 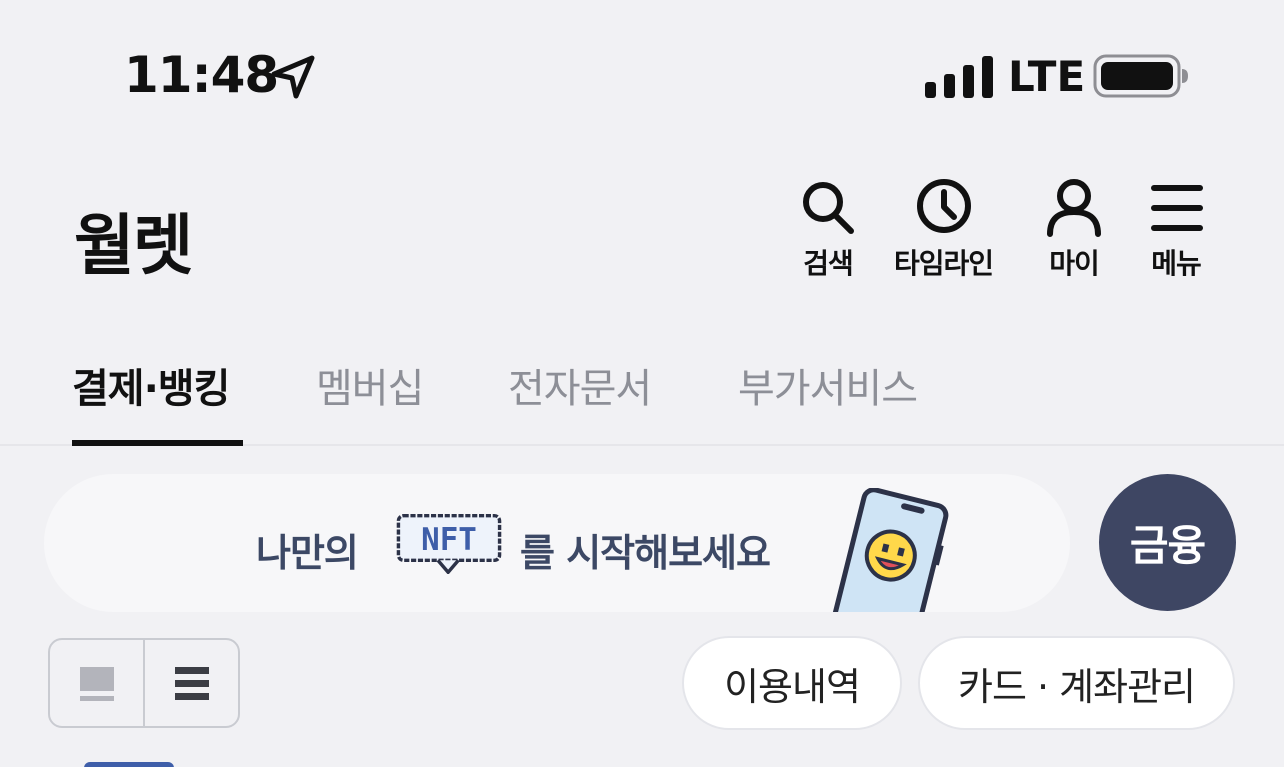 I want to click on list-view-button, so click(x=190, y=683).